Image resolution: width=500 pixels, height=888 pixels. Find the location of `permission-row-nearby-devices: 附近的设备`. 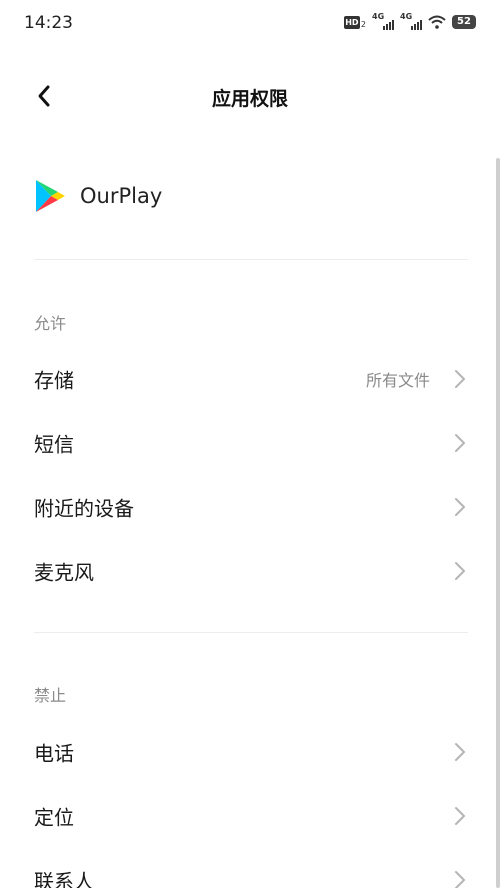

permission-row-nearby-devices: 附近的设备 is located at coordinates (250, 507).